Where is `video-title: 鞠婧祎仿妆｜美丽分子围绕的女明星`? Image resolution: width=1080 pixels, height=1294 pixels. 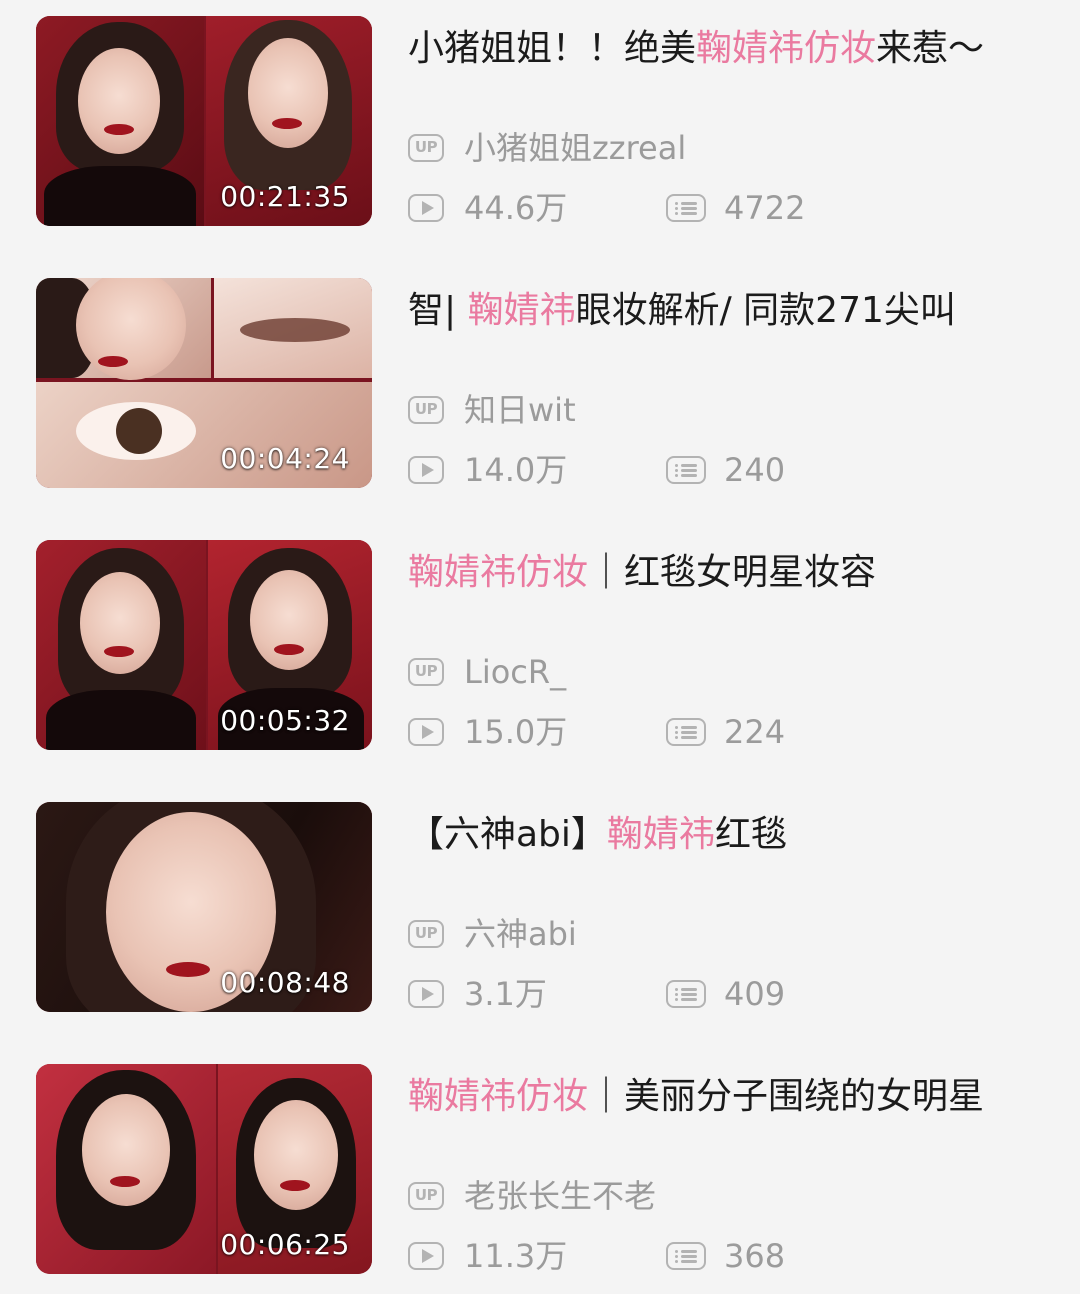
video-title: 鞠婧祎仿妆｜美丽分子围绕的女明星 is located at coordinates (708, 1097).